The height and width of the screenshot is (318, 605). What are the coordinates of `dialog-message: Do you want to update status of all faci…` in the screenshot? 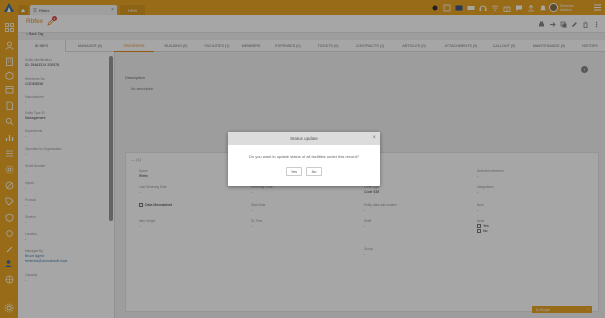 It's located at (304, 156).